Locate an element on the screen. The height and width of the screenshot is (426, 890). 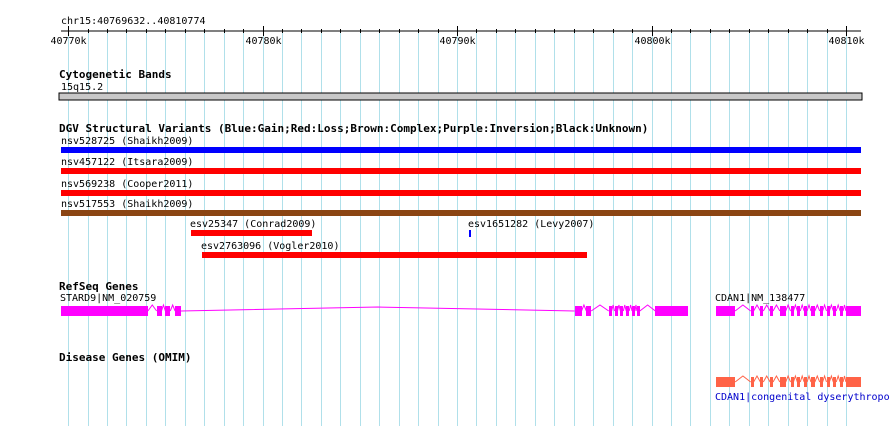
track-title-refseq: RefSeq Genes is located at coordinates (98, 286).